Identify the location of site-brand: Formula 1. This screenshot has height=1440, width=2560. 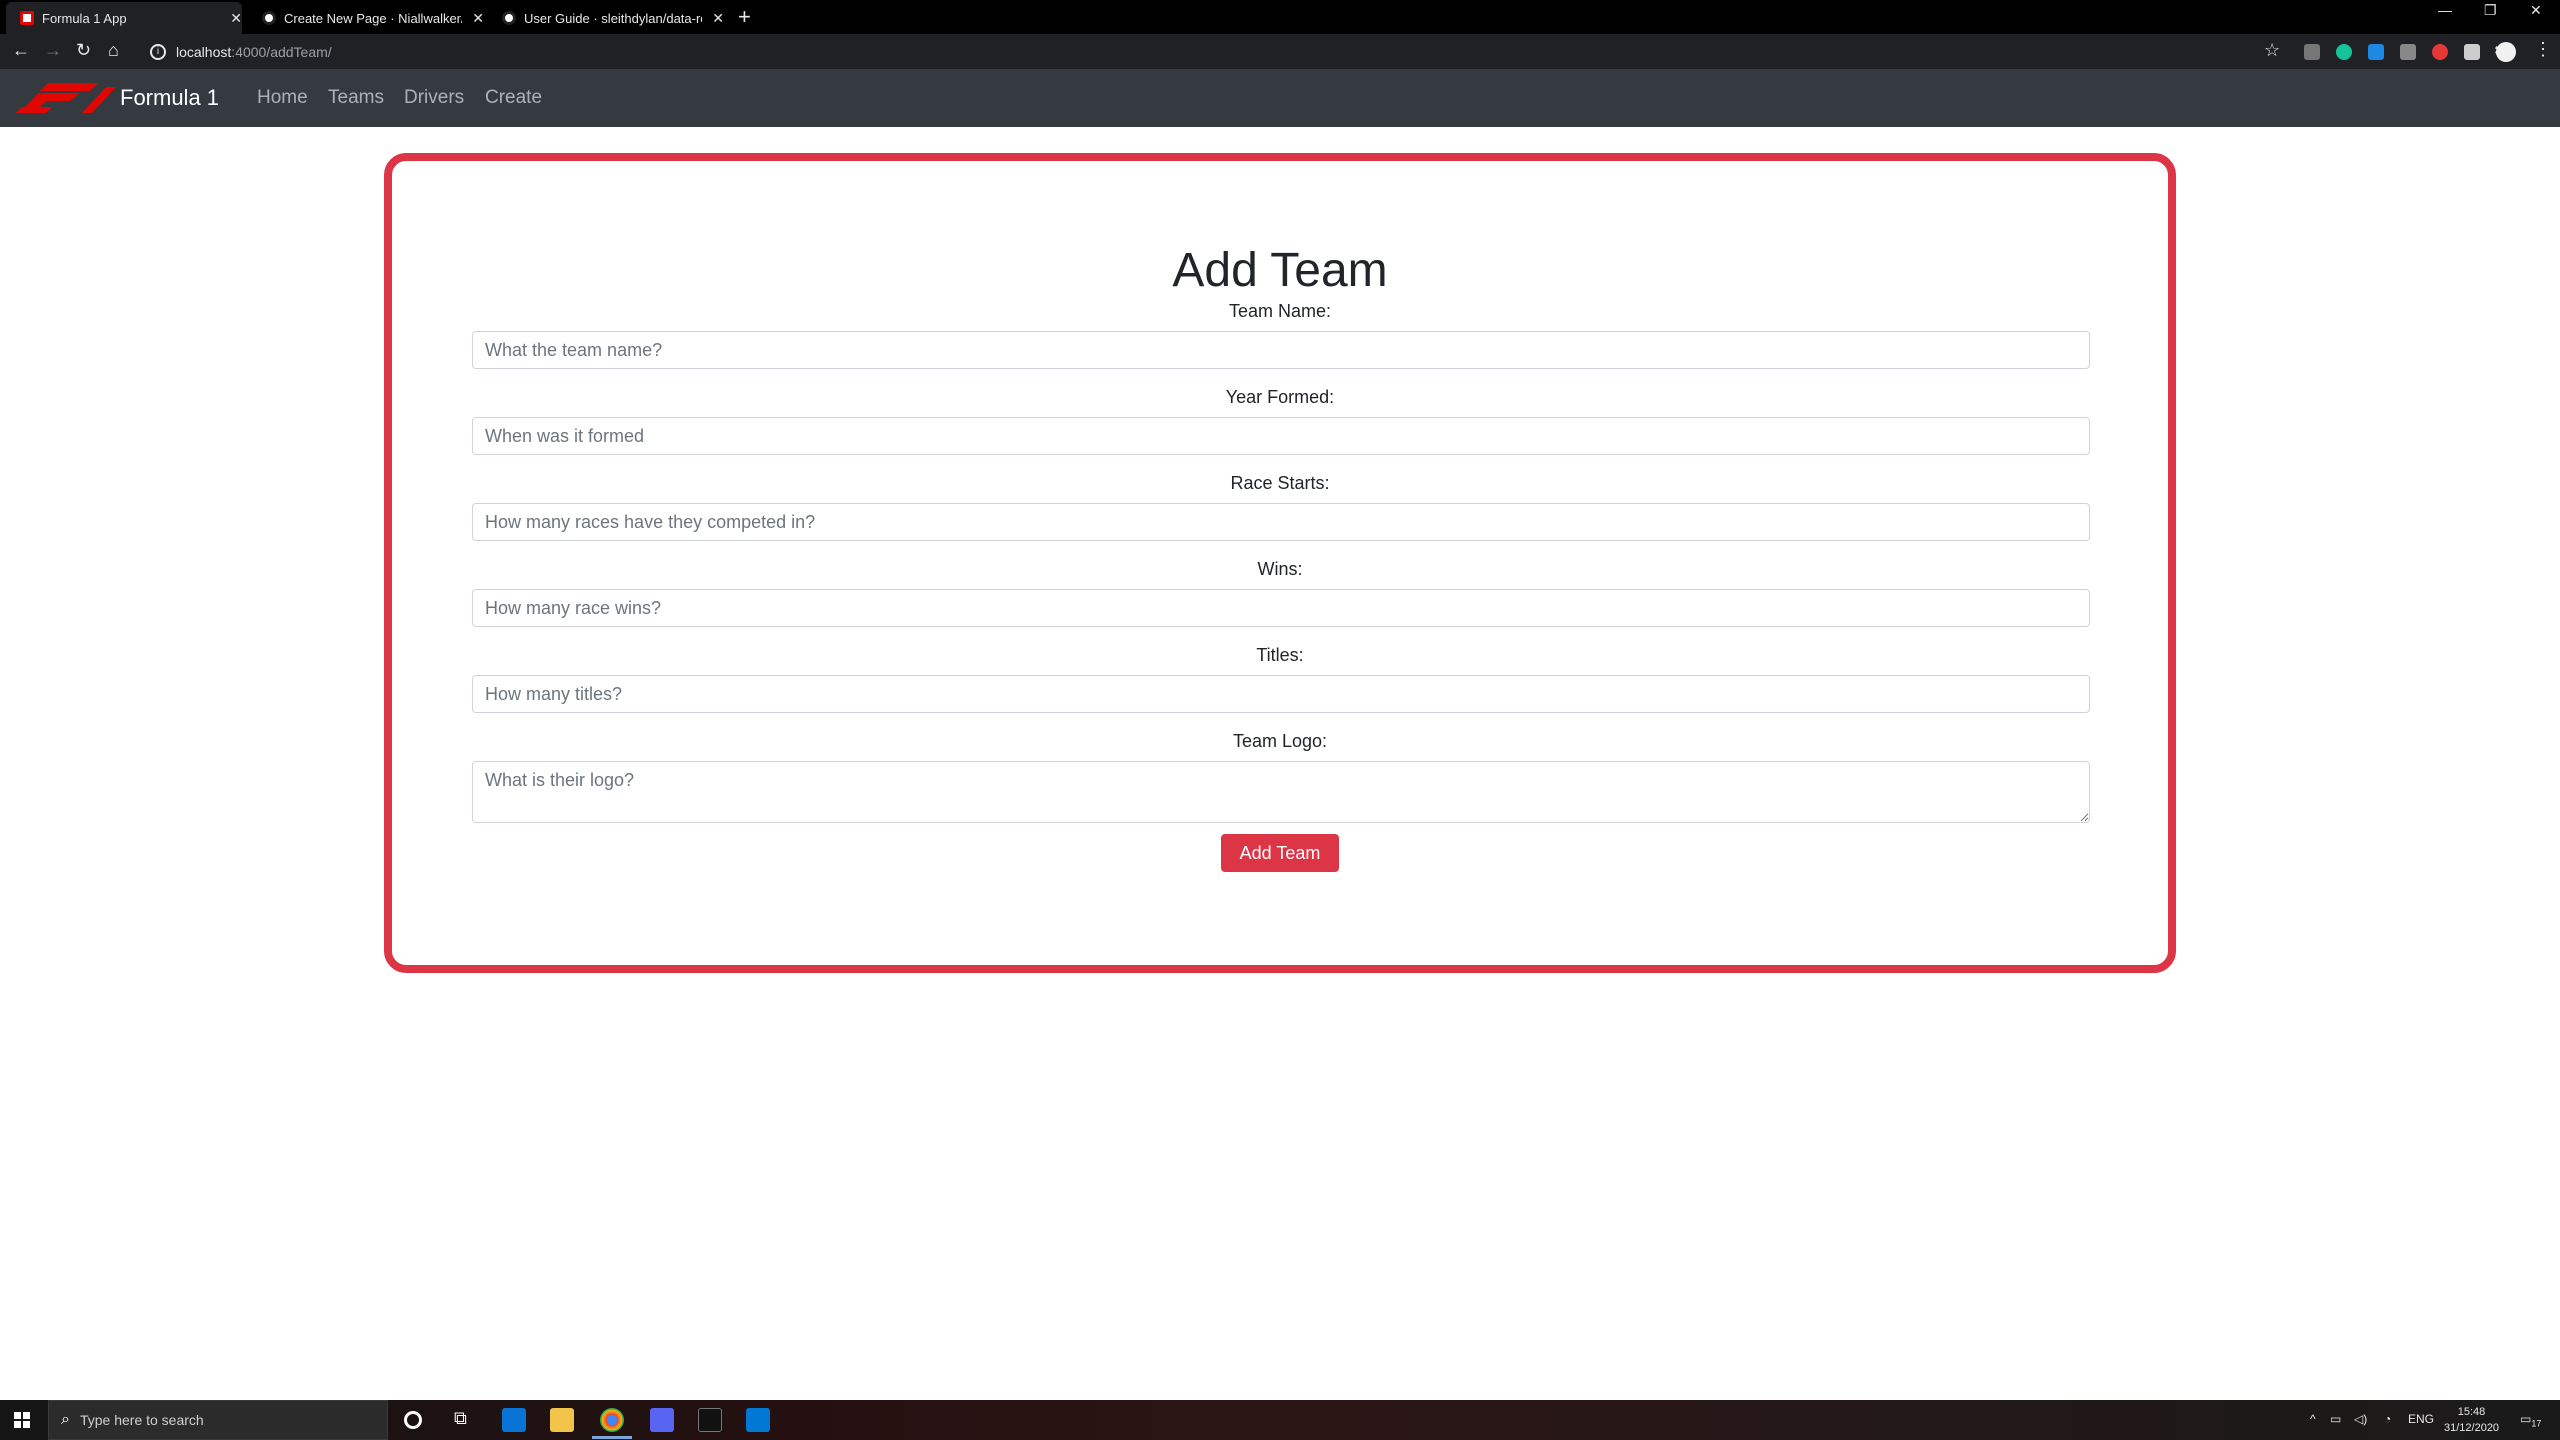
(169, 98).